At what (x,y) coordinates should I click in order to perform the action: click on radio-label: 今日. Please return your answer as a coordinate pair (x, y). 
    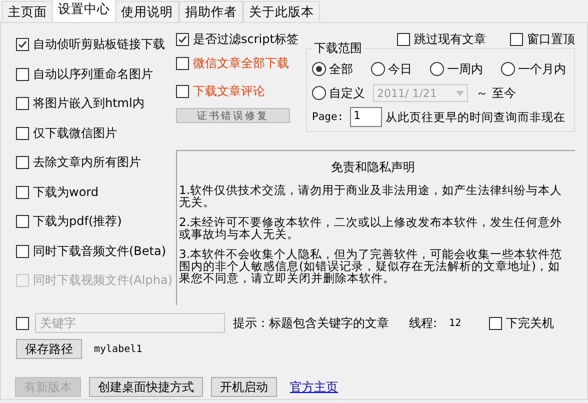
    Looking at the image, I should click on (400, 69).